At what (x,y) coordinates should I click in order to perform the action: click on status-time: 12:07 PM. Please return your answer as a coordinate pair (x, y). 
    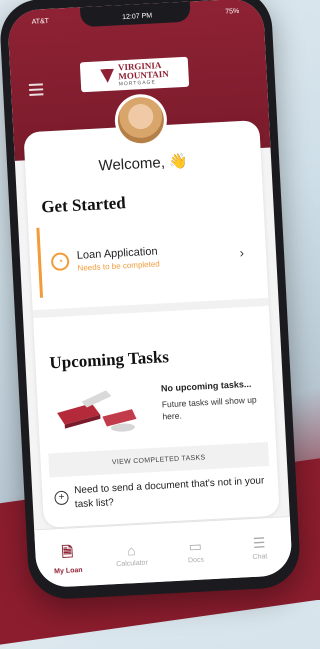
    Looking at the image, I should click on (137, 16).